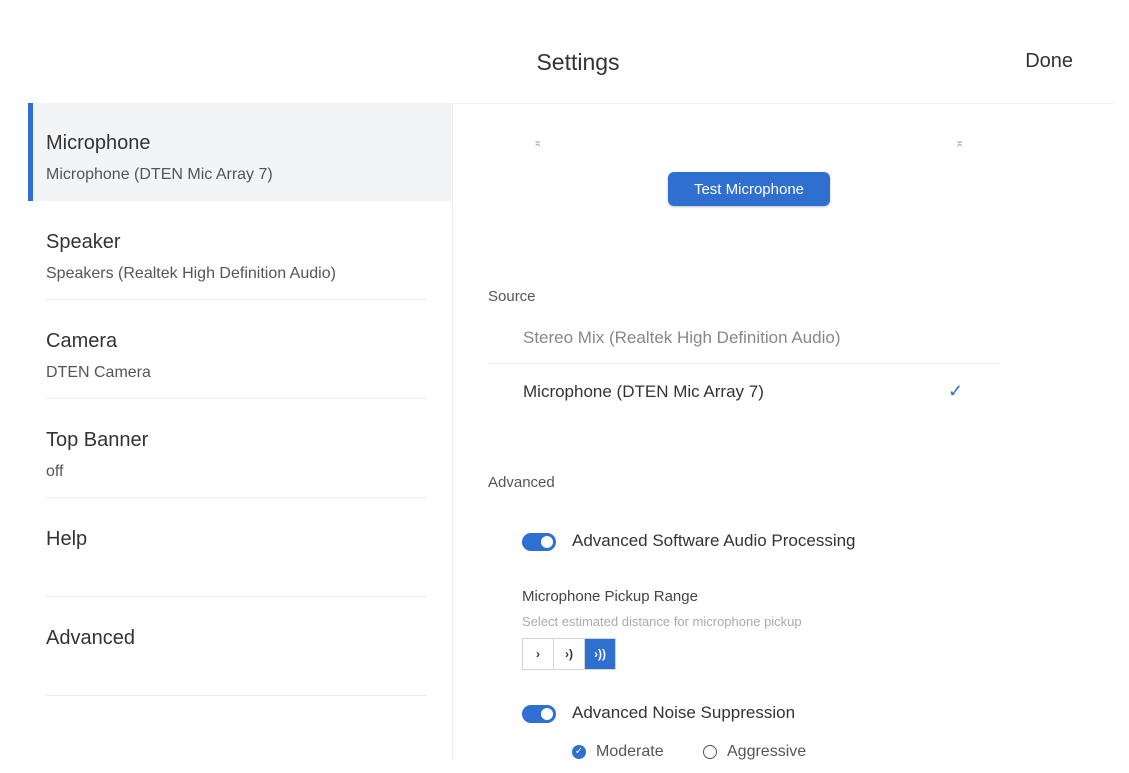 This screenshot has width=1129, height=773. I want to click on audio-processing-toggle, so click(539, 542).